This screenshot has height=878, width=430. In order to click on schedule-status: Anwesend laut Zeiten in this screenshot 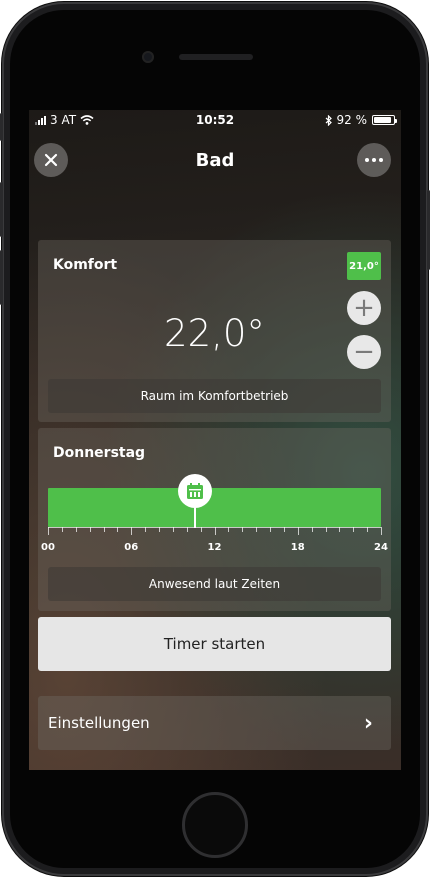, I will do `click(214, 584)`.